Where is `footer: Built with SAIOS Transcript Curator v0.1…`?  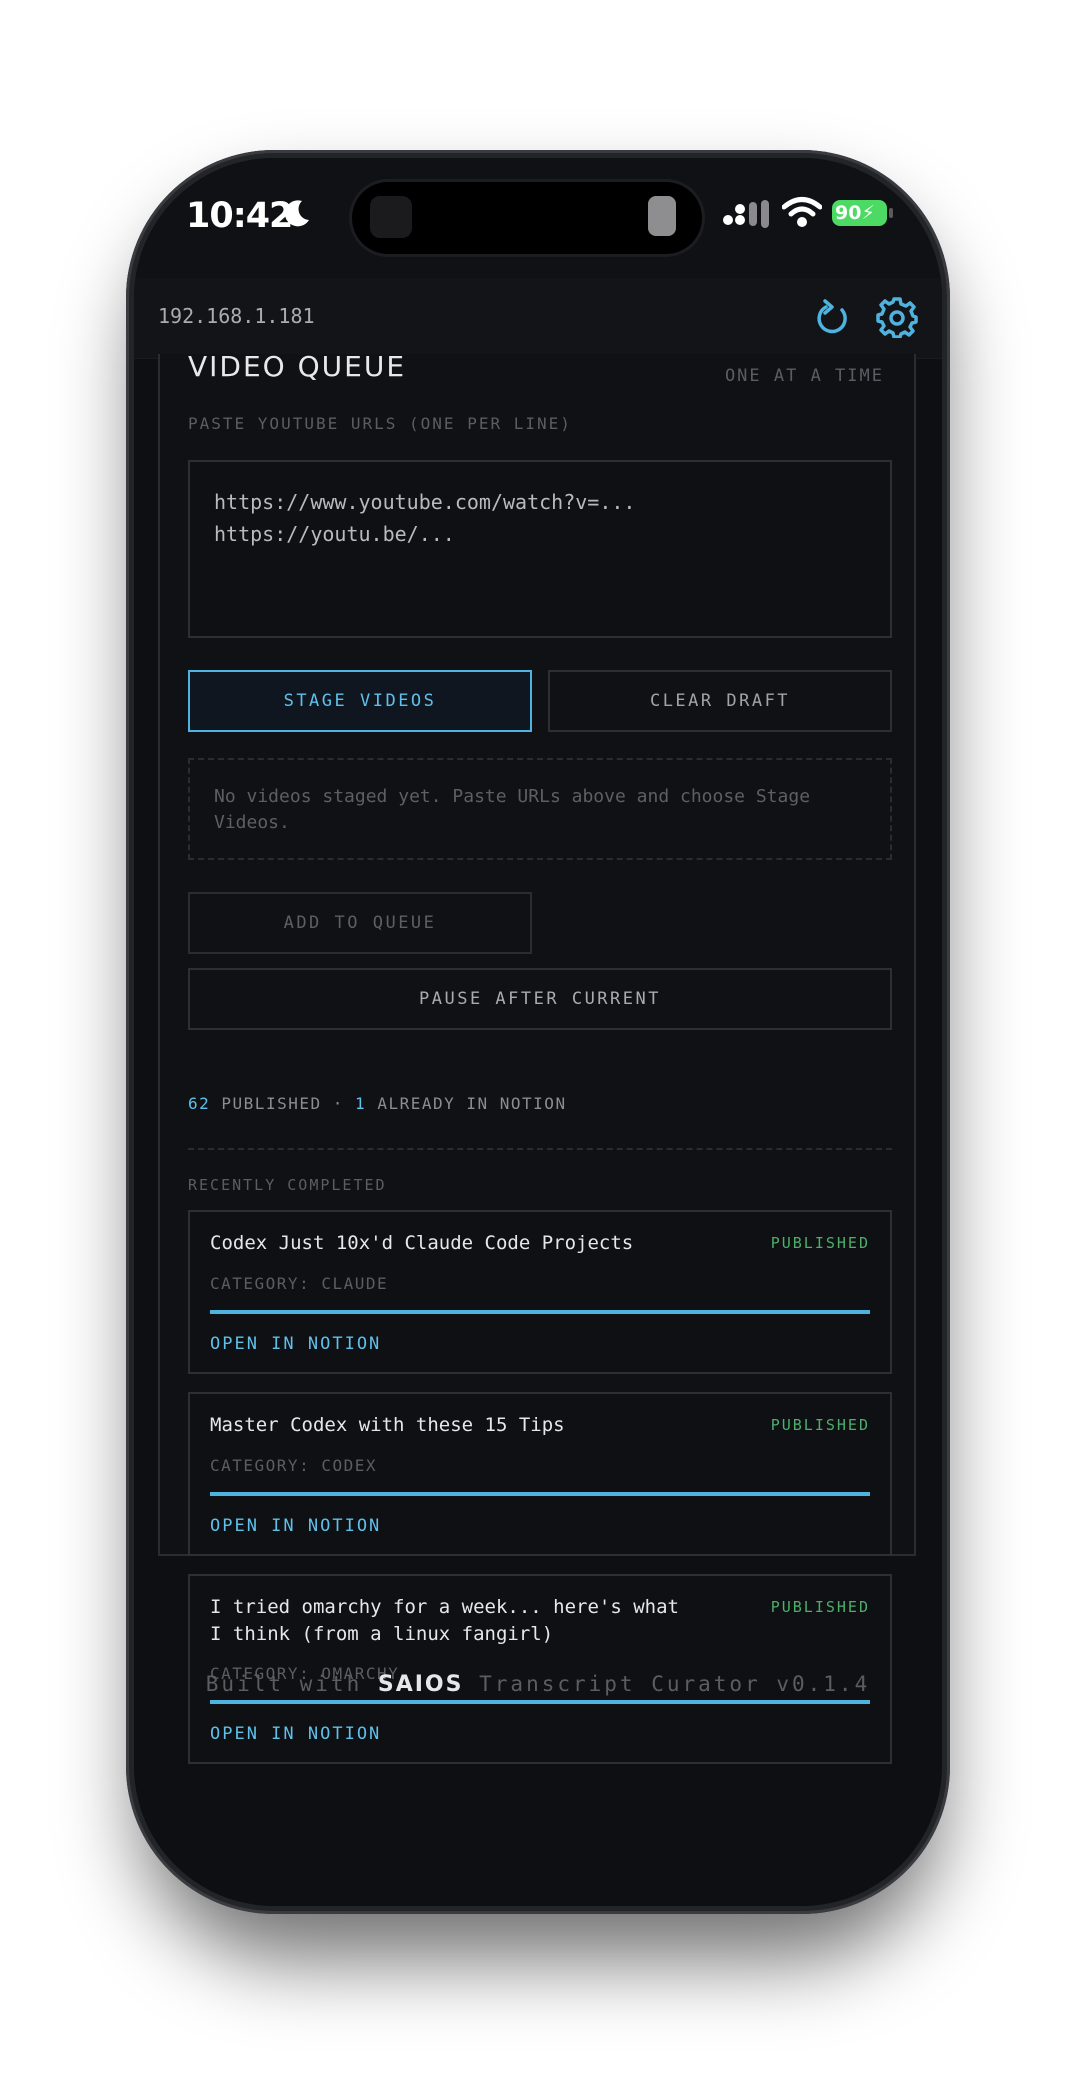
footer: Built with SAIOS Transcript Curator v0.1… is located at coordinates (538, 1684).